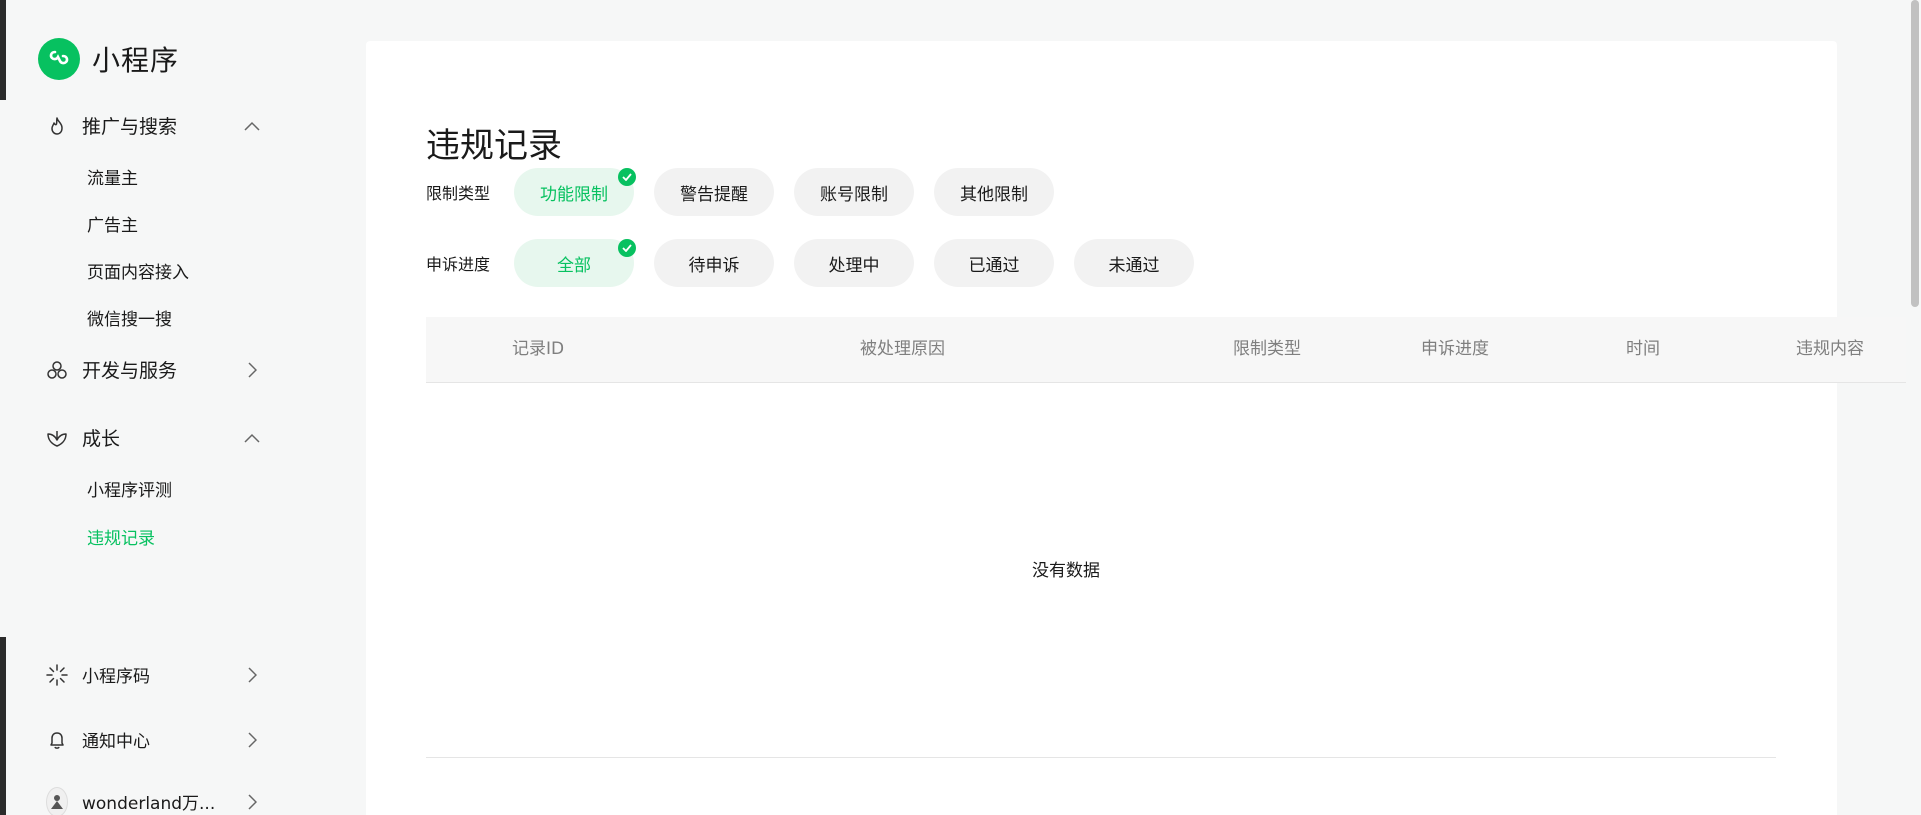  I want to click on chip-label: 待申诉, so click(714, 265).